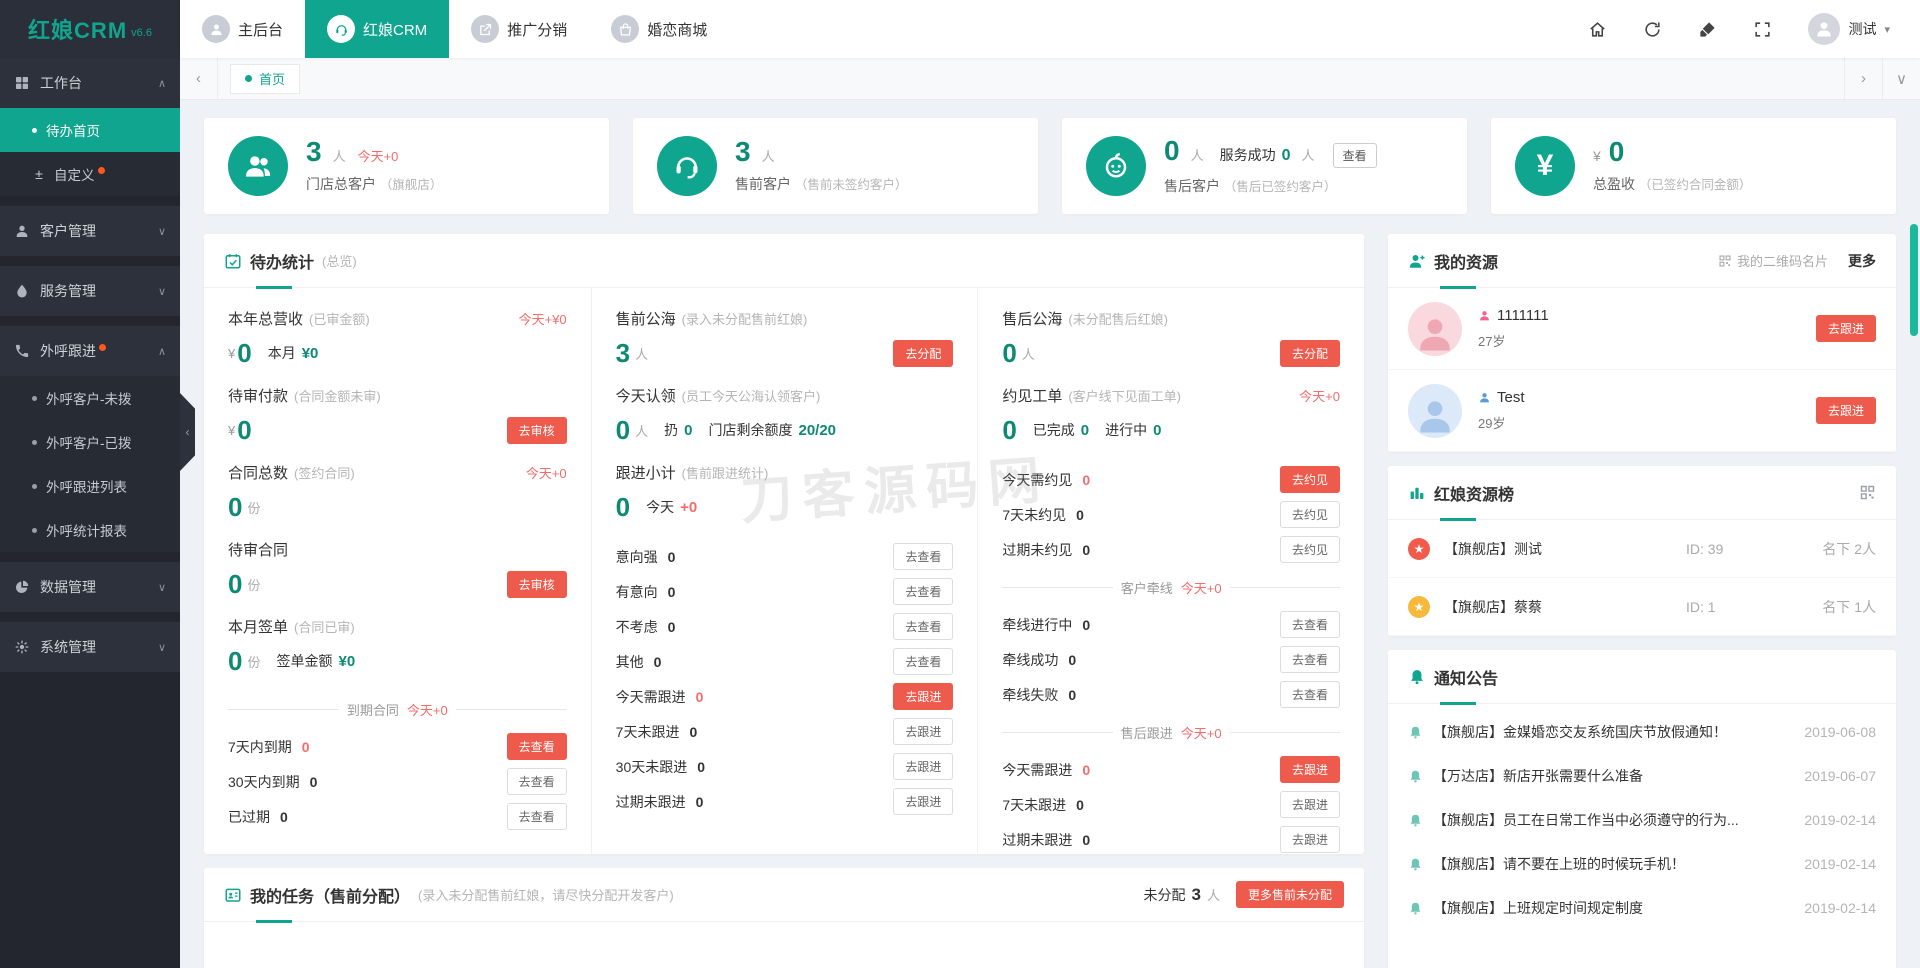  I want to click on more-unassigned-button: 更多售前未分配, so click(1289, 894).